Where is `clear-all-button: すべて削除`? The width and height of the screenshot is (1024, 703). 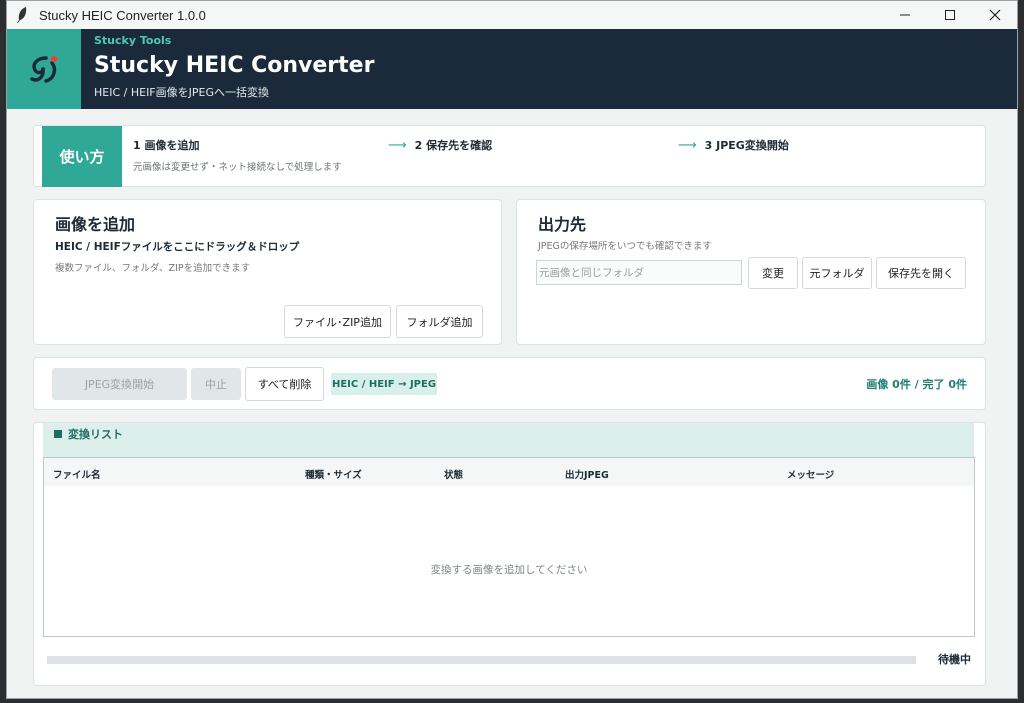
clear-all-button: すべて削除 is located at coordinates (284, 384).